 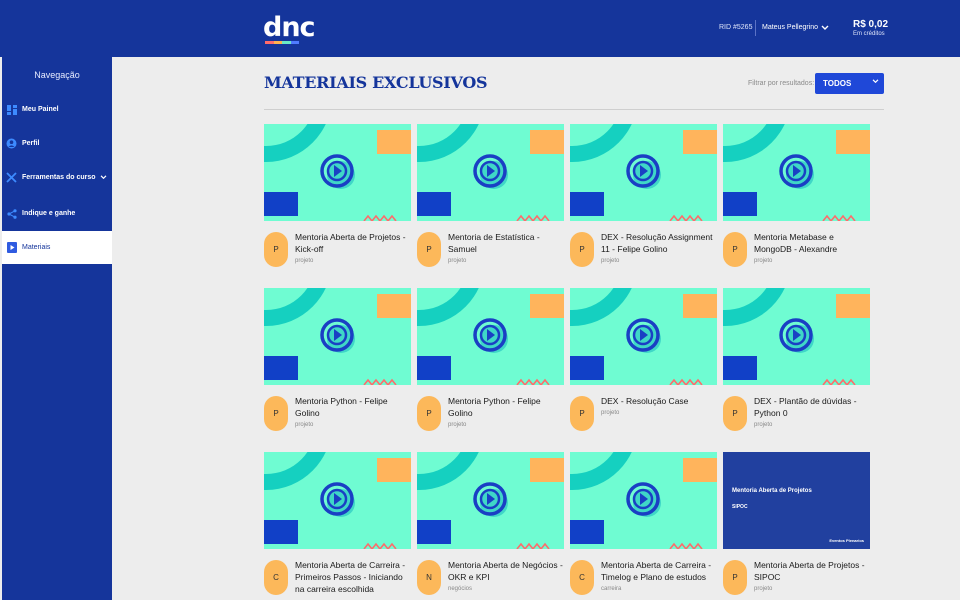 I want to click on sidebar-item-perfil: Perfil, so click(x=57, y=143).